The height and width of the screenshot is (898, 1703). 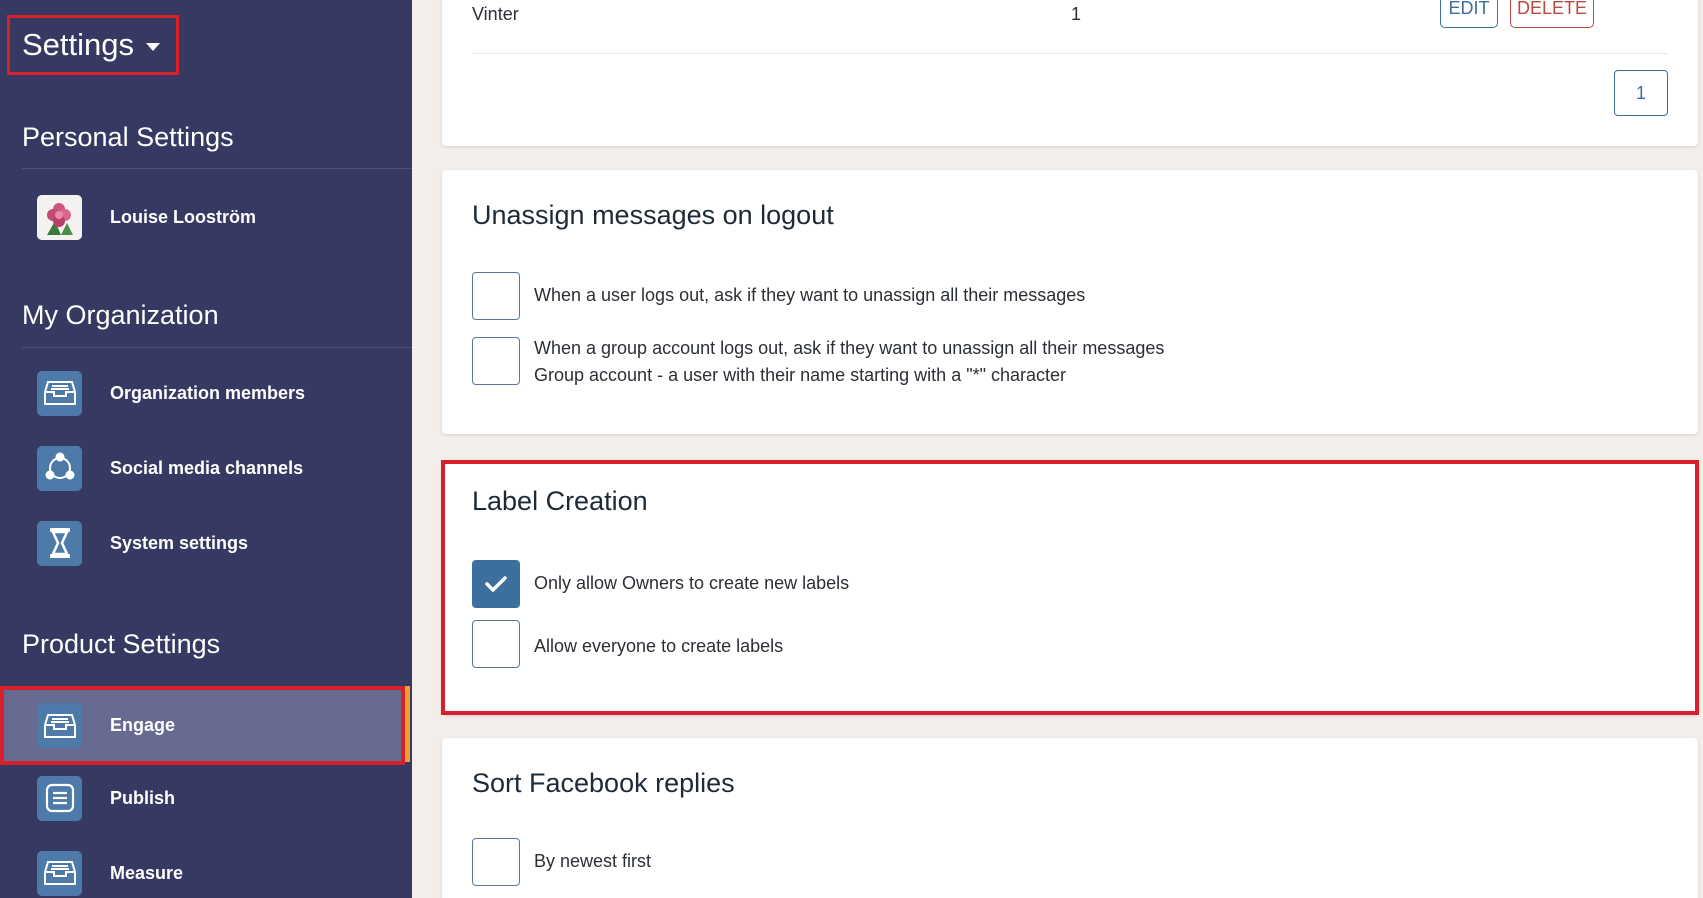 What do you see at coordinates (147, 872) in the screenshot?
I see `sidebar-item-label: Measure` at bounding box center [147, 872].